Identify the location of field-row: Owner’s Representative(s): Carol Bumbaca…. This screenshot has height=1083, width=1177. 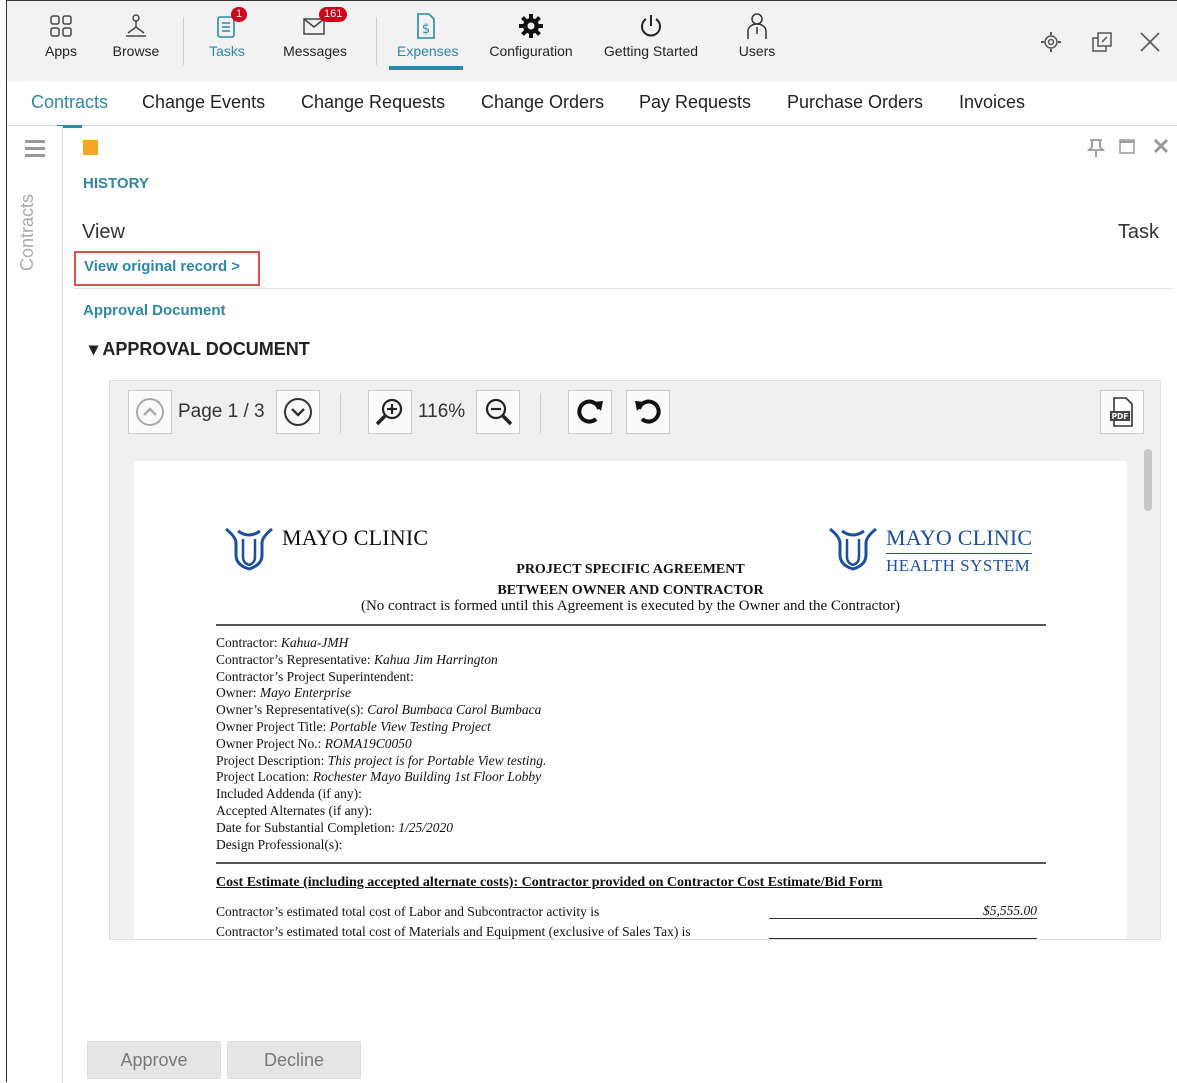
(379, 710).